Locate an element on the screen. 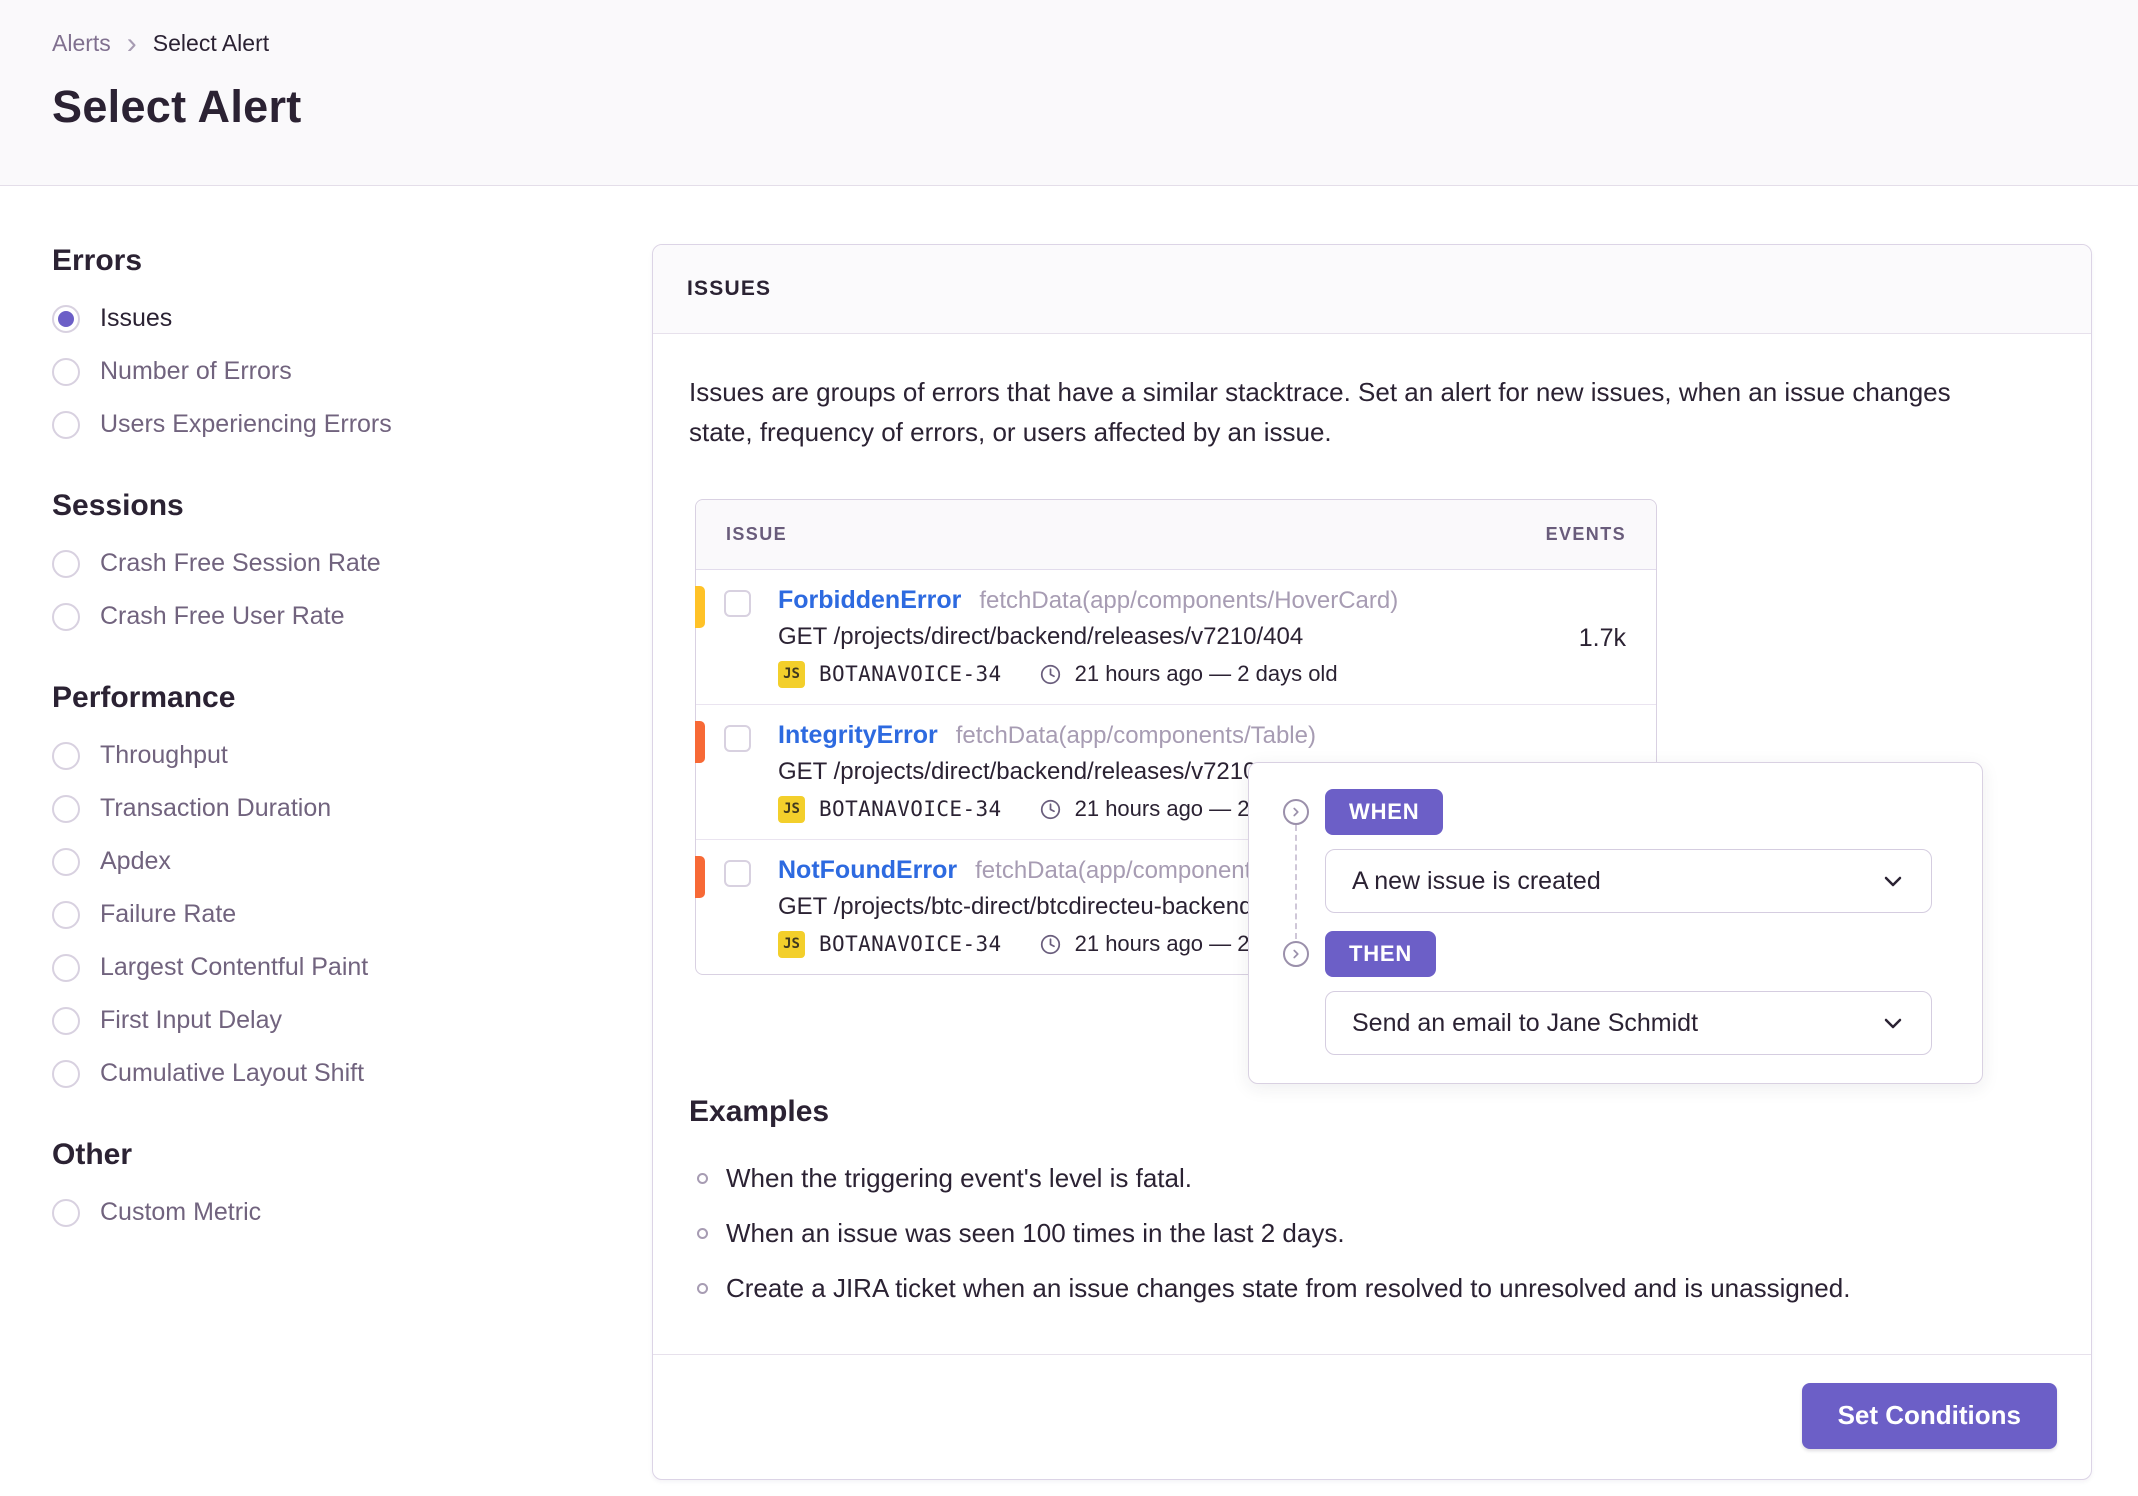 This screenshot has height=1496, width=2138. radio-option-number-of-errors: Number of Errors is located at coordinates (352, 371).